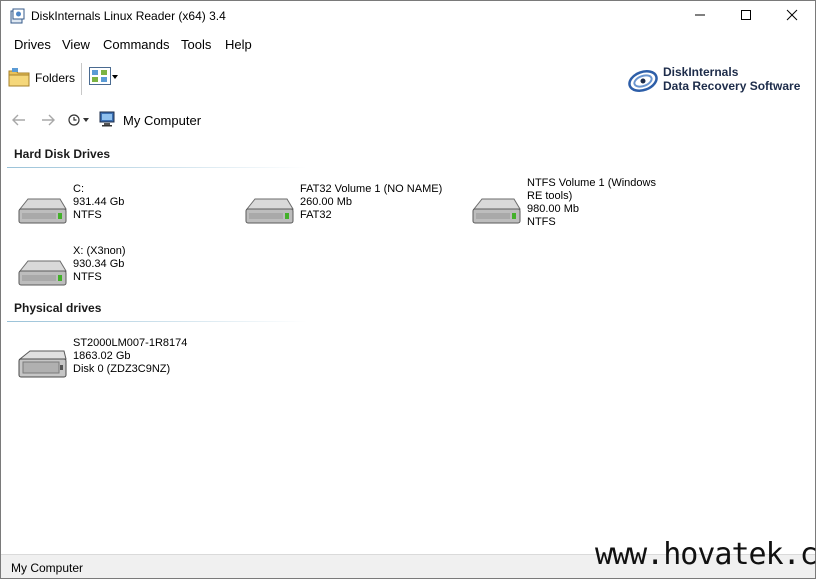 The width and height of the screenshot is (816, 579). What do you see at coordinates (78, 189) in the screenshot?
I see `drive-name: C:` at bounding box center [78, 189].